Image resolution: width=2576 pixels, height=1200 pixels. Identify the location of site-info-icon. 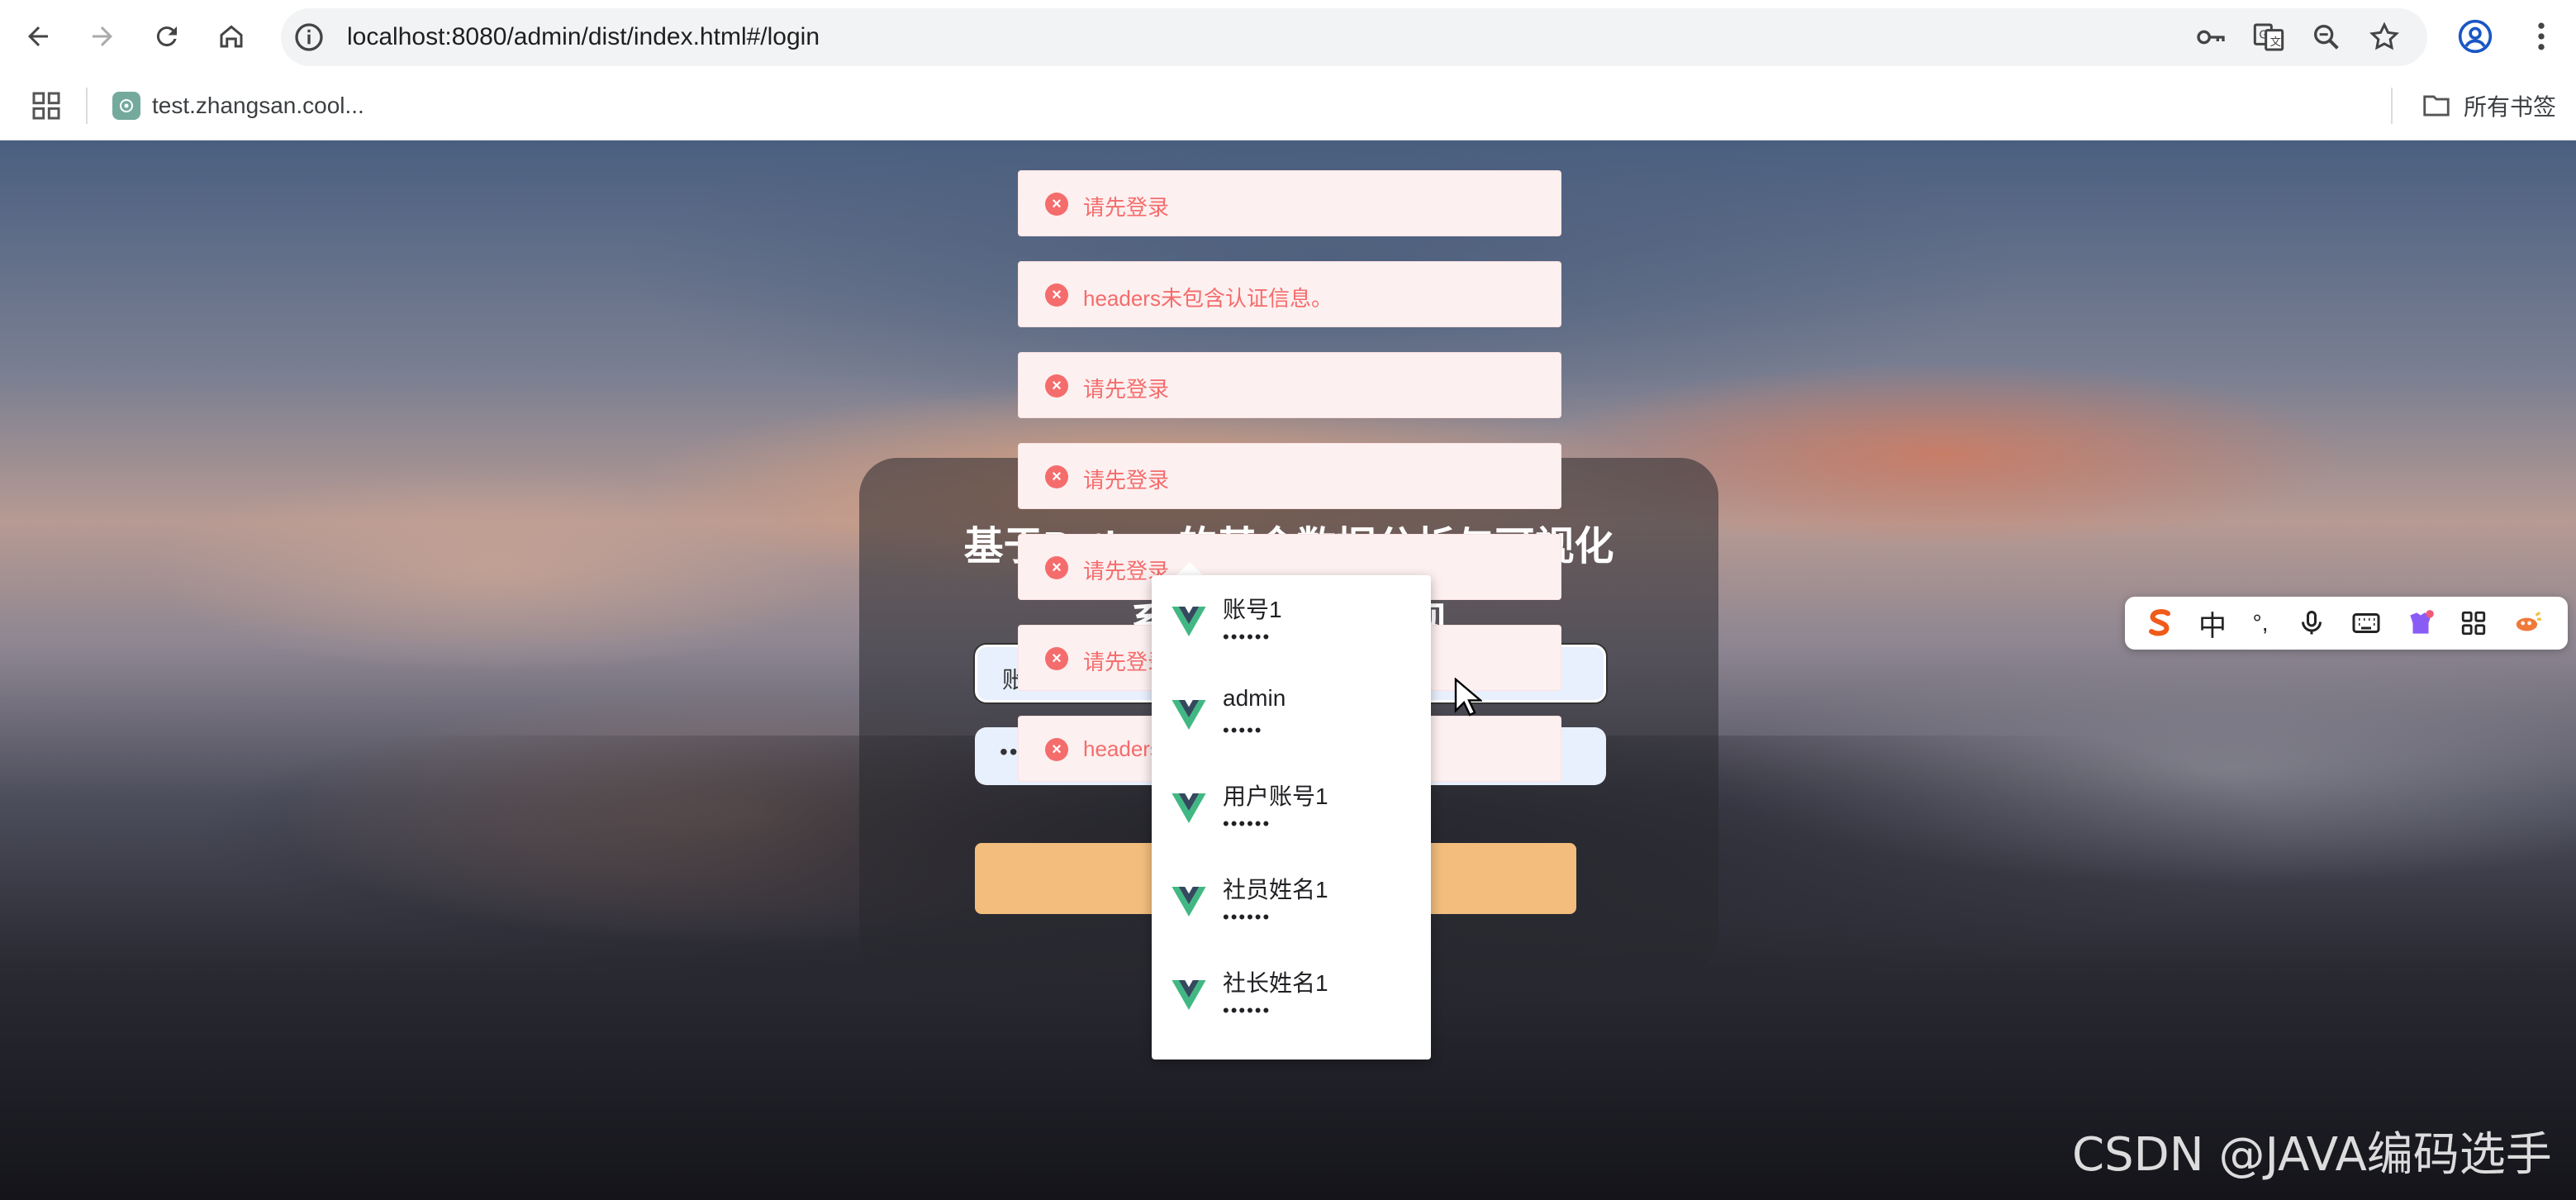
(309, 37).